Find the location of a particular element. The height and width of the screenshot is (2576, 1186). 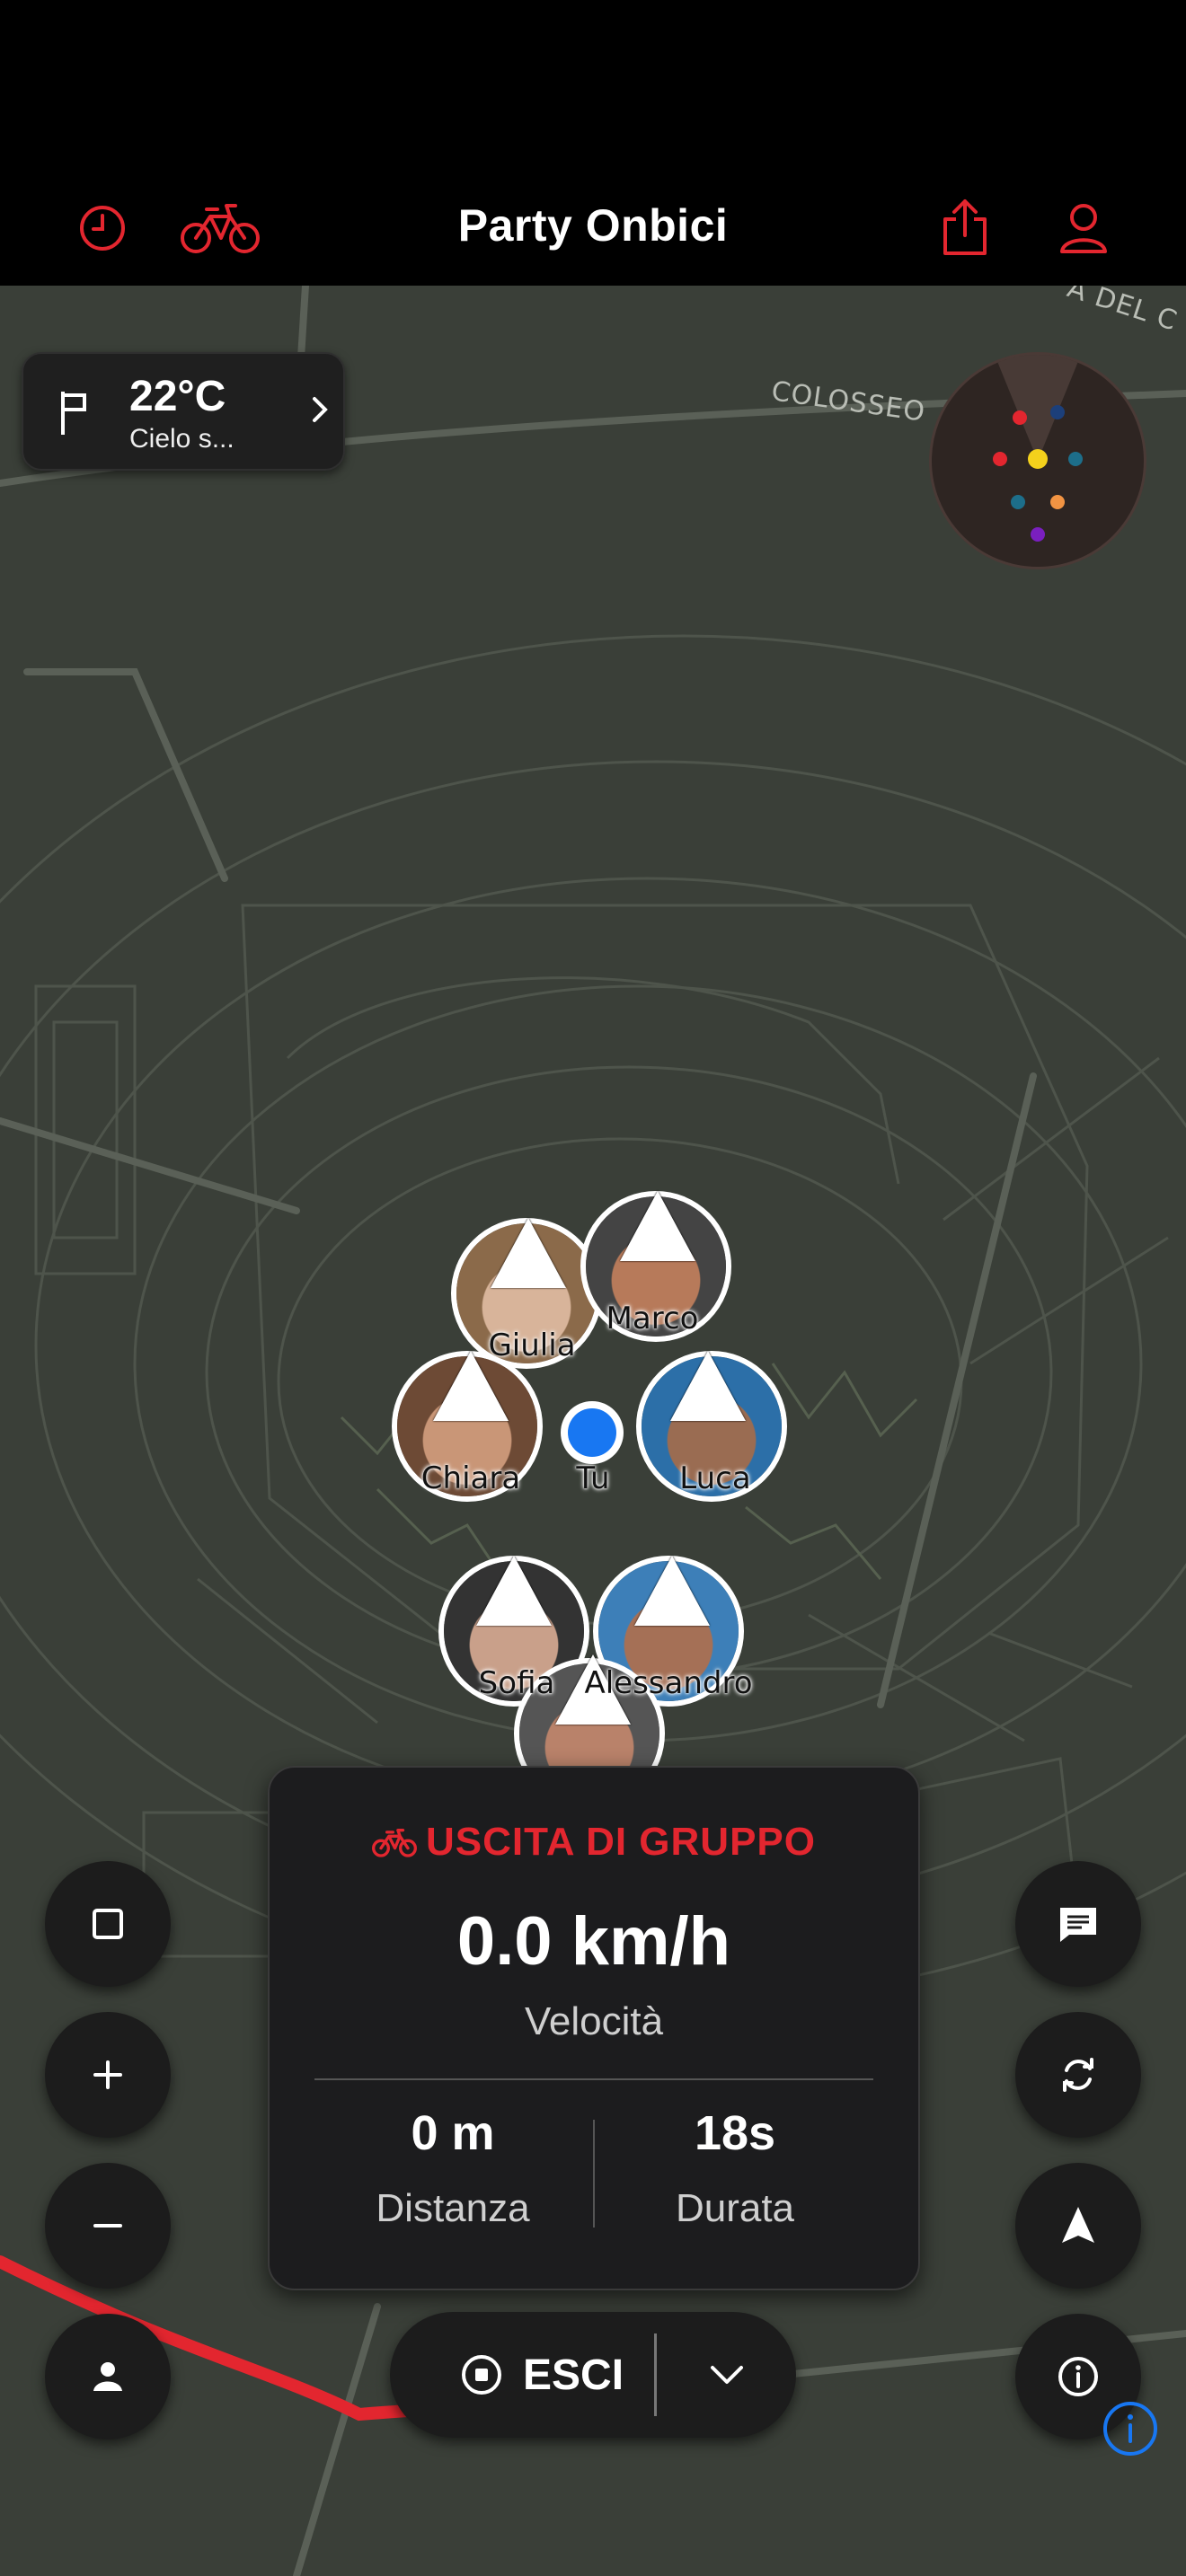

my-profile-button is located at coordinates (108, 2376).